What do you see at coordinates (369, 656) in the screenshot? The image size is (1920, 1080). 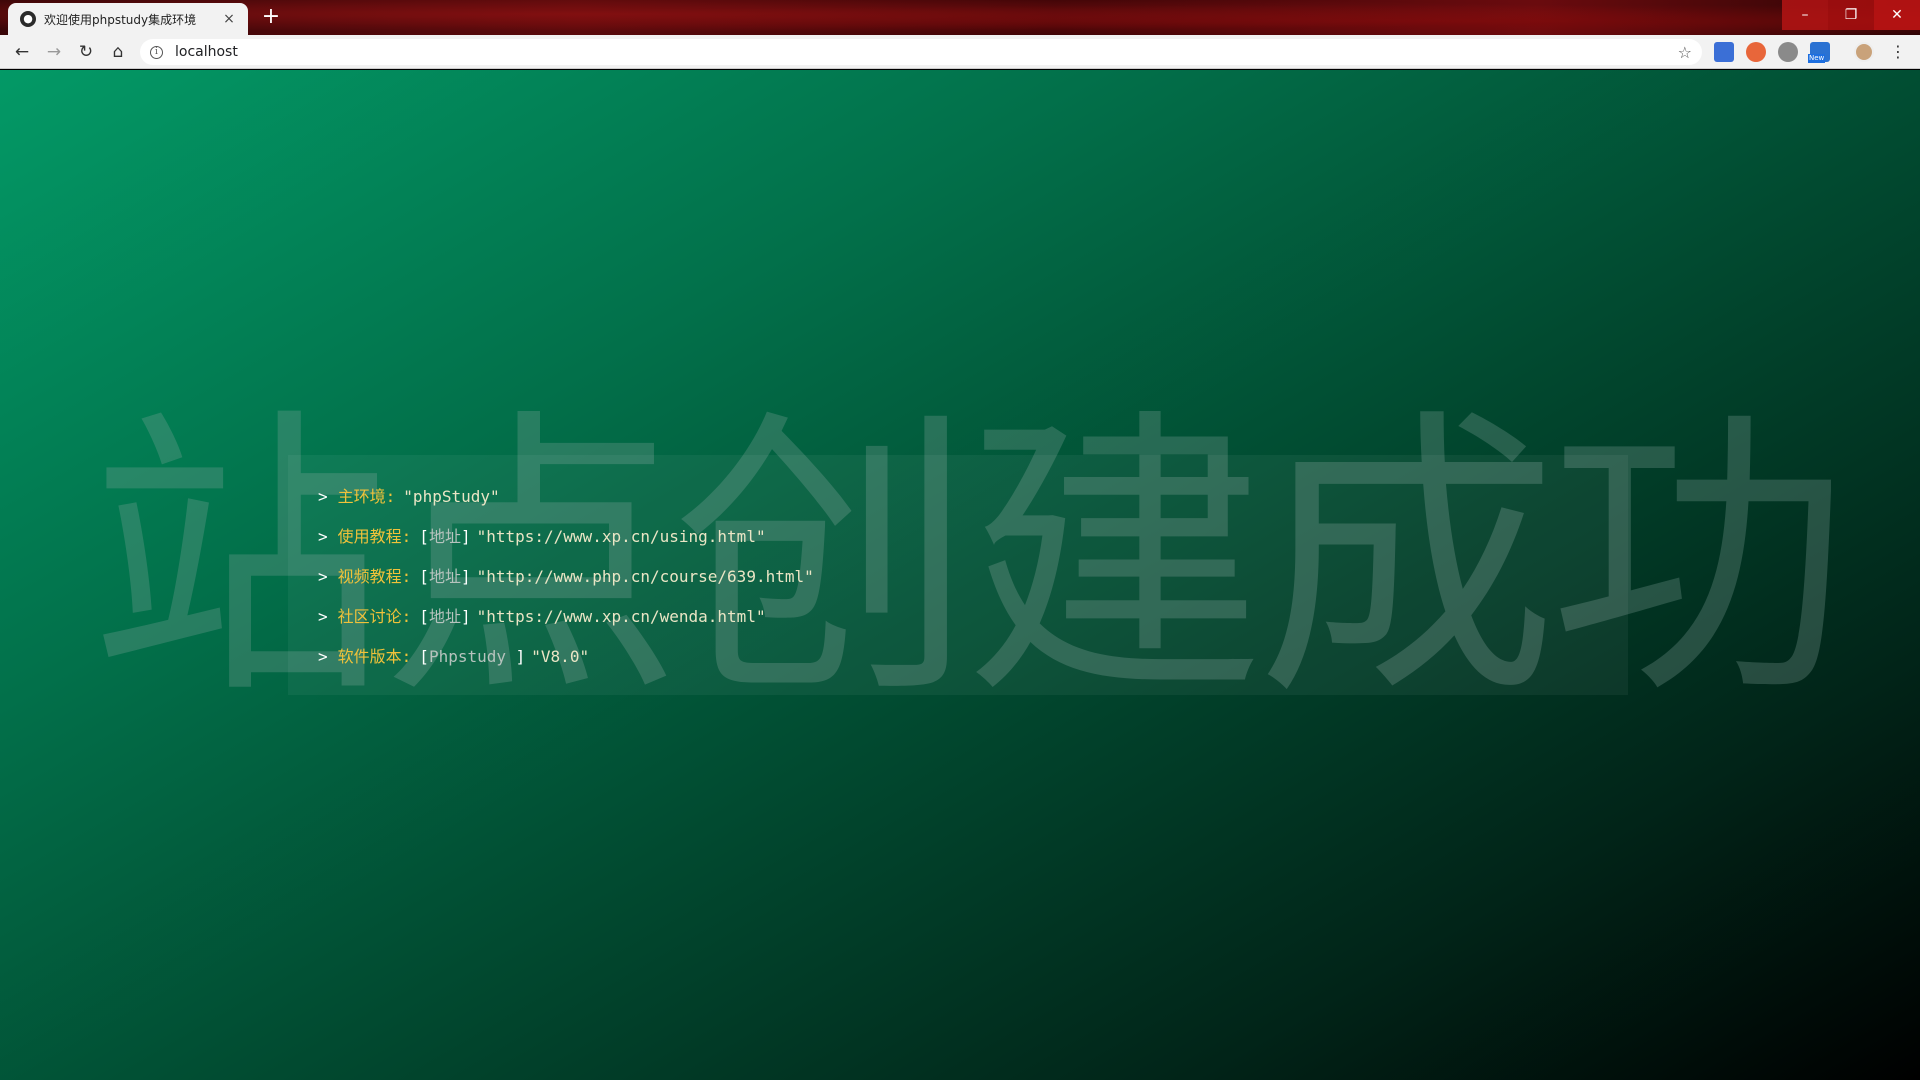 I see `row-label: 软件版本` at bounding box center [369, 656].